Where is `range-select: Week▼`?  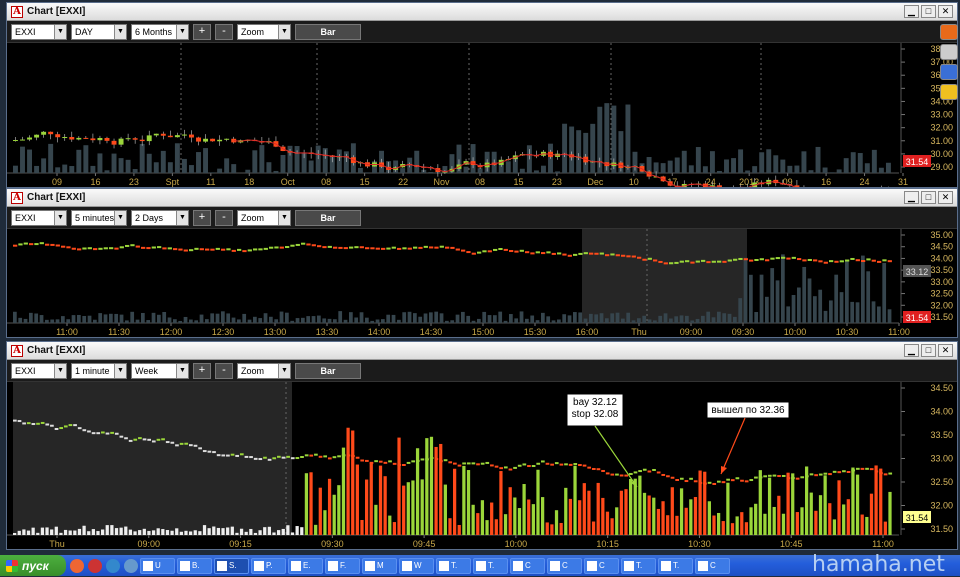 range-select: Week▼ is located at coordinates (160, 371).